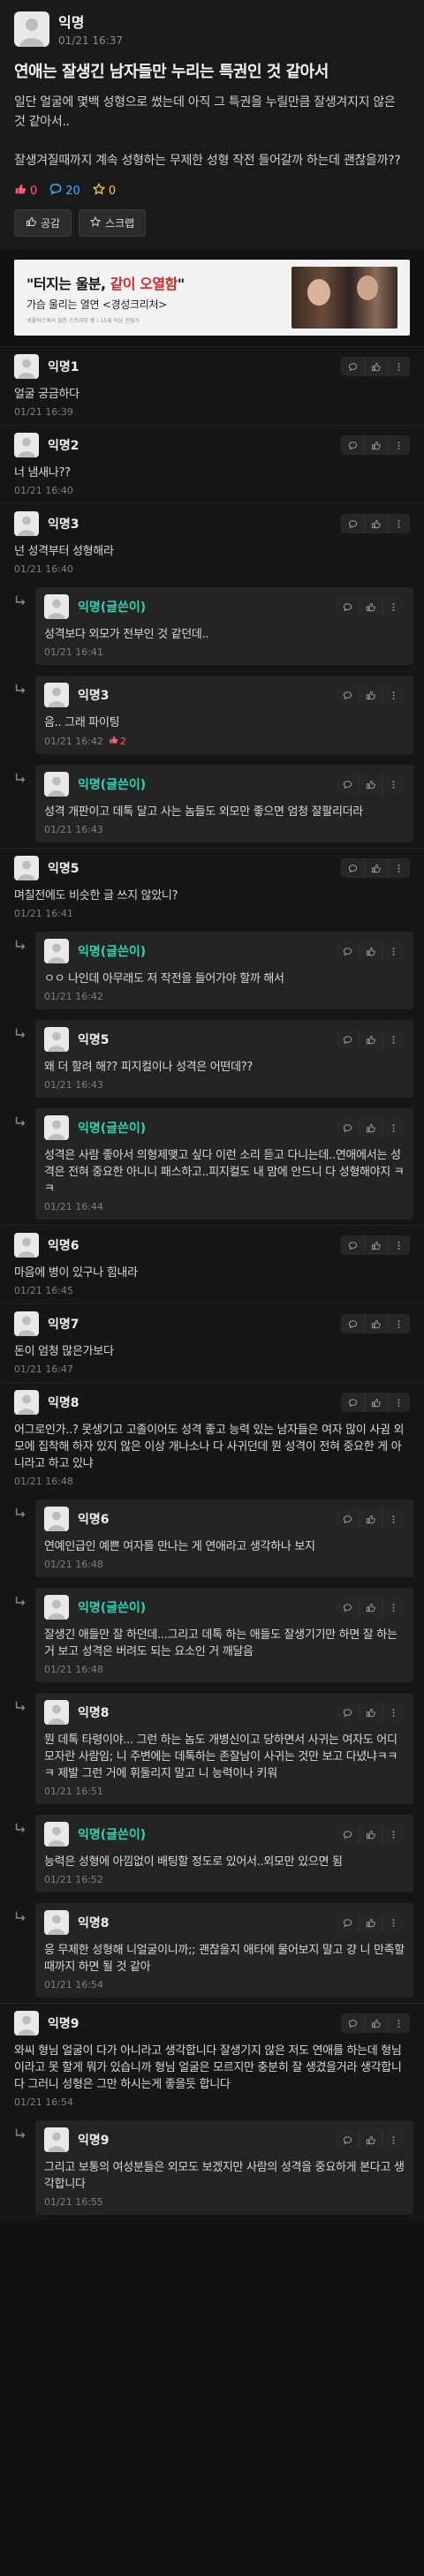 The height and width of the screenshot is (2576, 424). What do you see at coordinates (47, 2024) in the screenshot?
I see `comment-author: 익명9` at bounding box center [47, 2024].